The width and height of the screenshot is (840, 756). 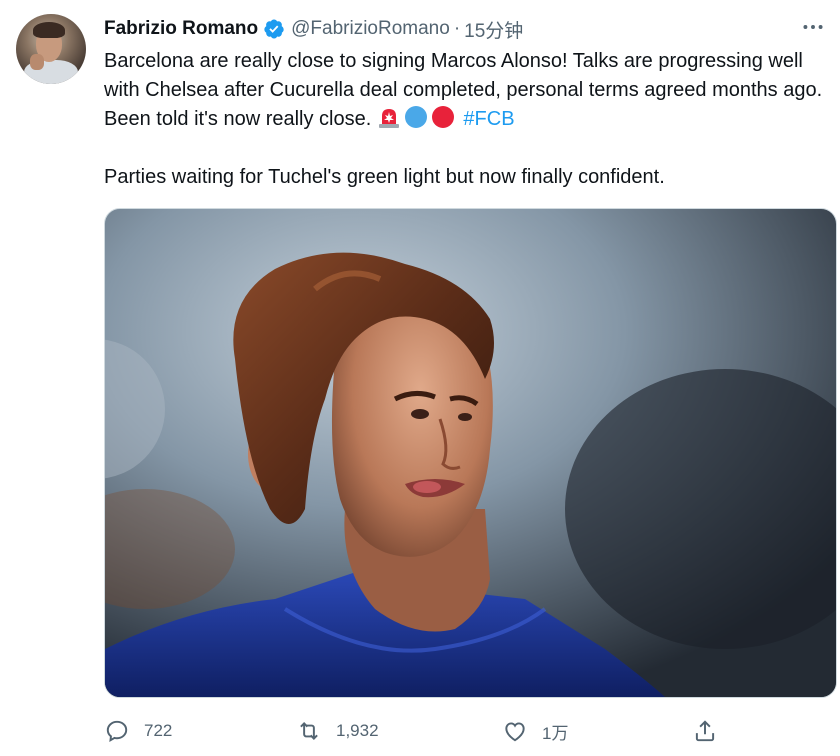 I want to click on reply-count: 722, so click(x=158, y=730).